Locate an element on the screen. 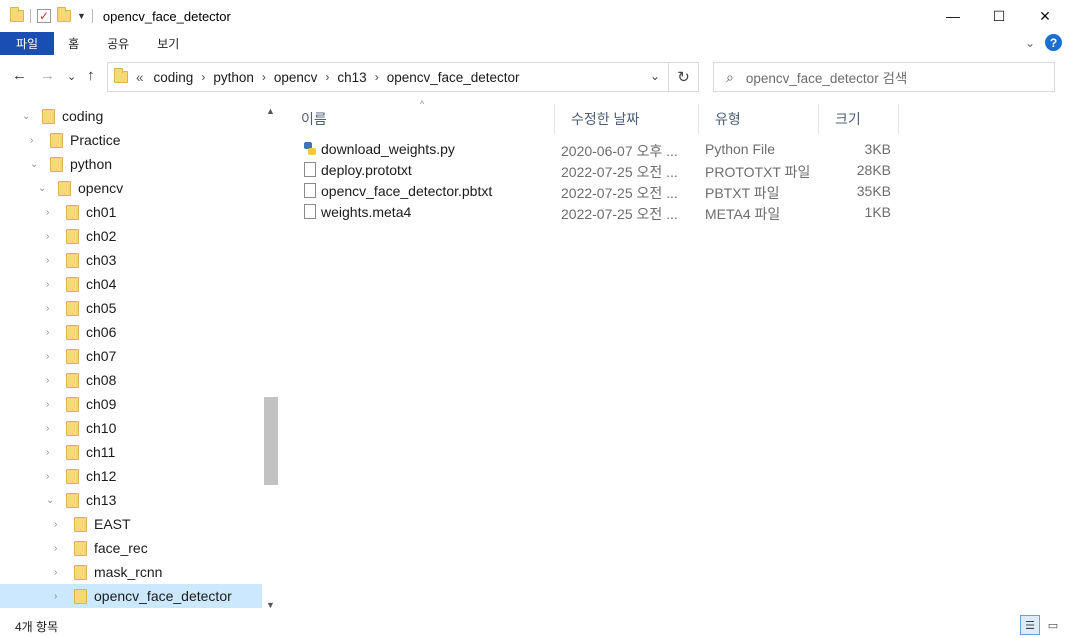 The width and height of the screenshot is (1068, 638). tree-item-label: opencv is located at coordinates (101, 188).